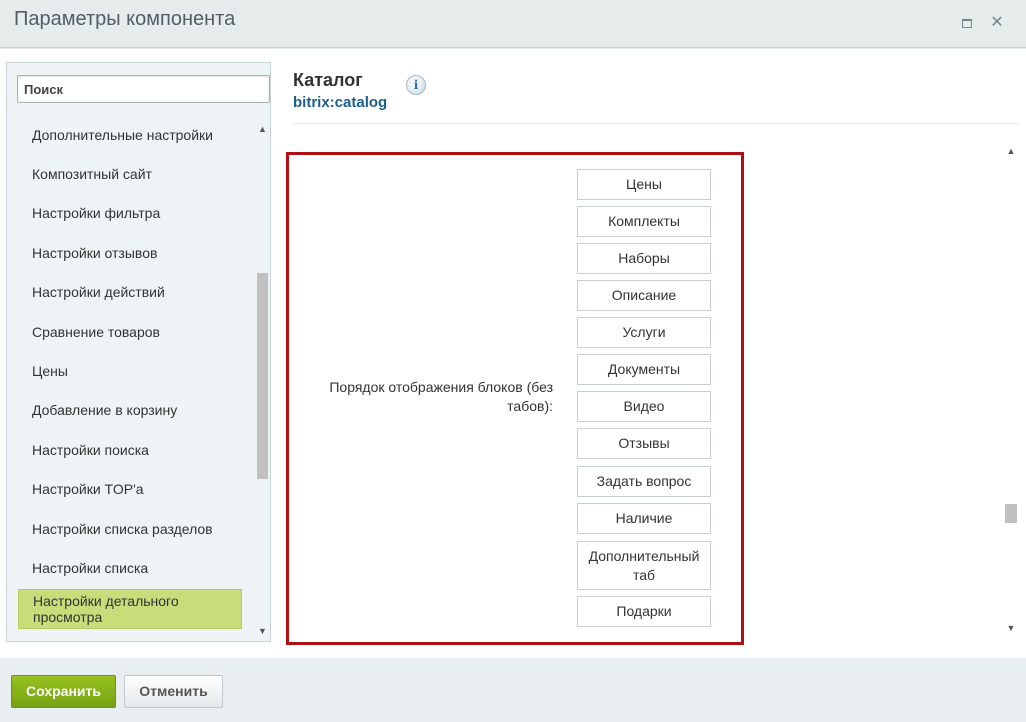 This screenshot has width=1026, height=722. I want to click on sidebar-scrollbar: ▲ ▼, so click(262, 377).